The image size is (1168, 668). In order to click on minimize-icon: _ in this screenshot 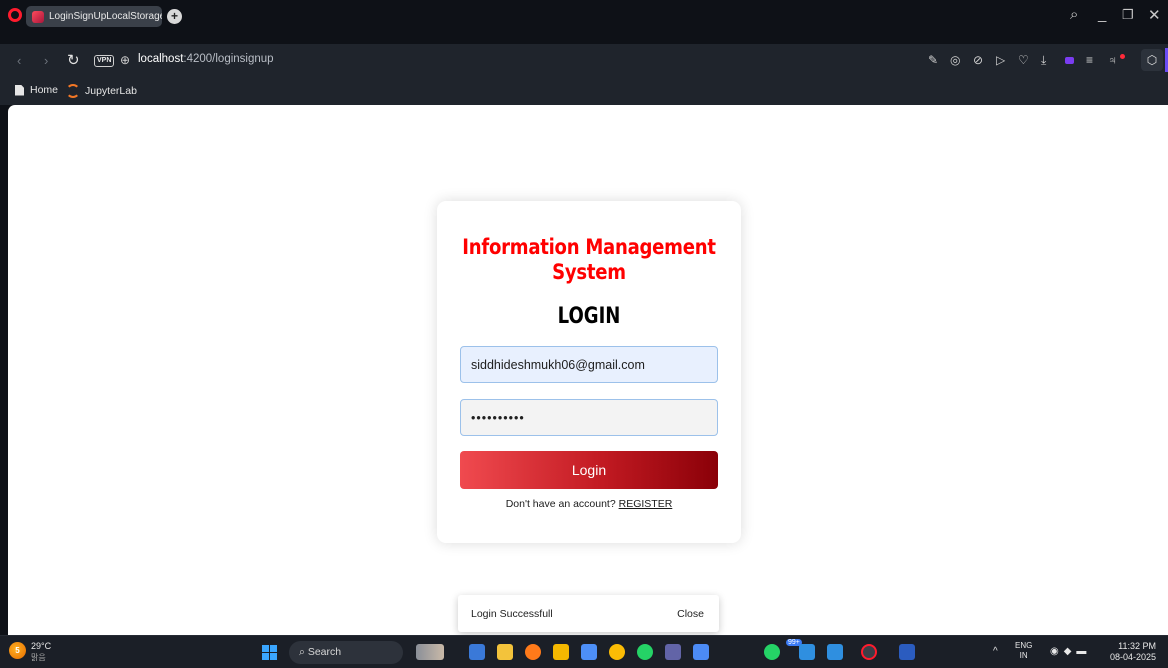, I will do `click(1102, 14)`.